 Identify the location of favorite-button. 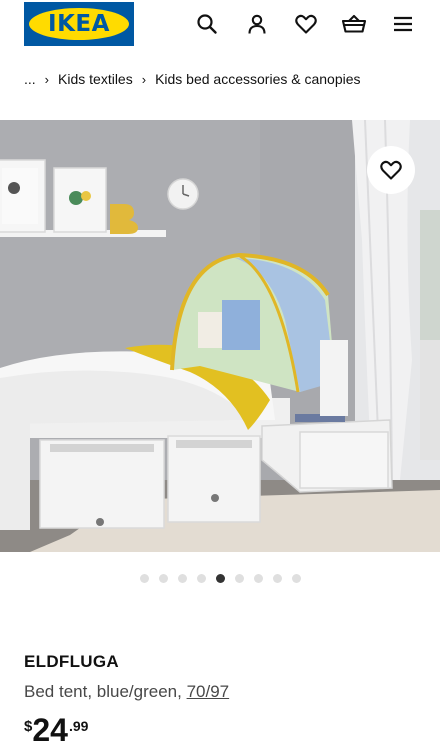
(391, 170).